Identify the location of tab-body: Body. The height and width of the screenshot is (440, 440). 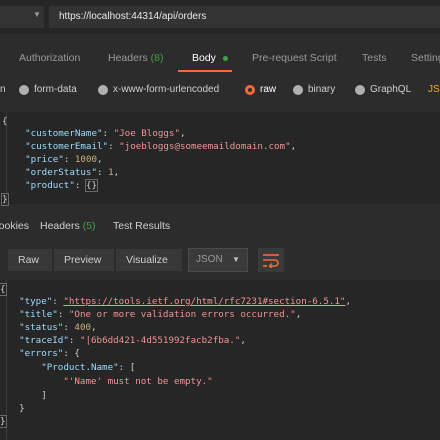
(204, 58).